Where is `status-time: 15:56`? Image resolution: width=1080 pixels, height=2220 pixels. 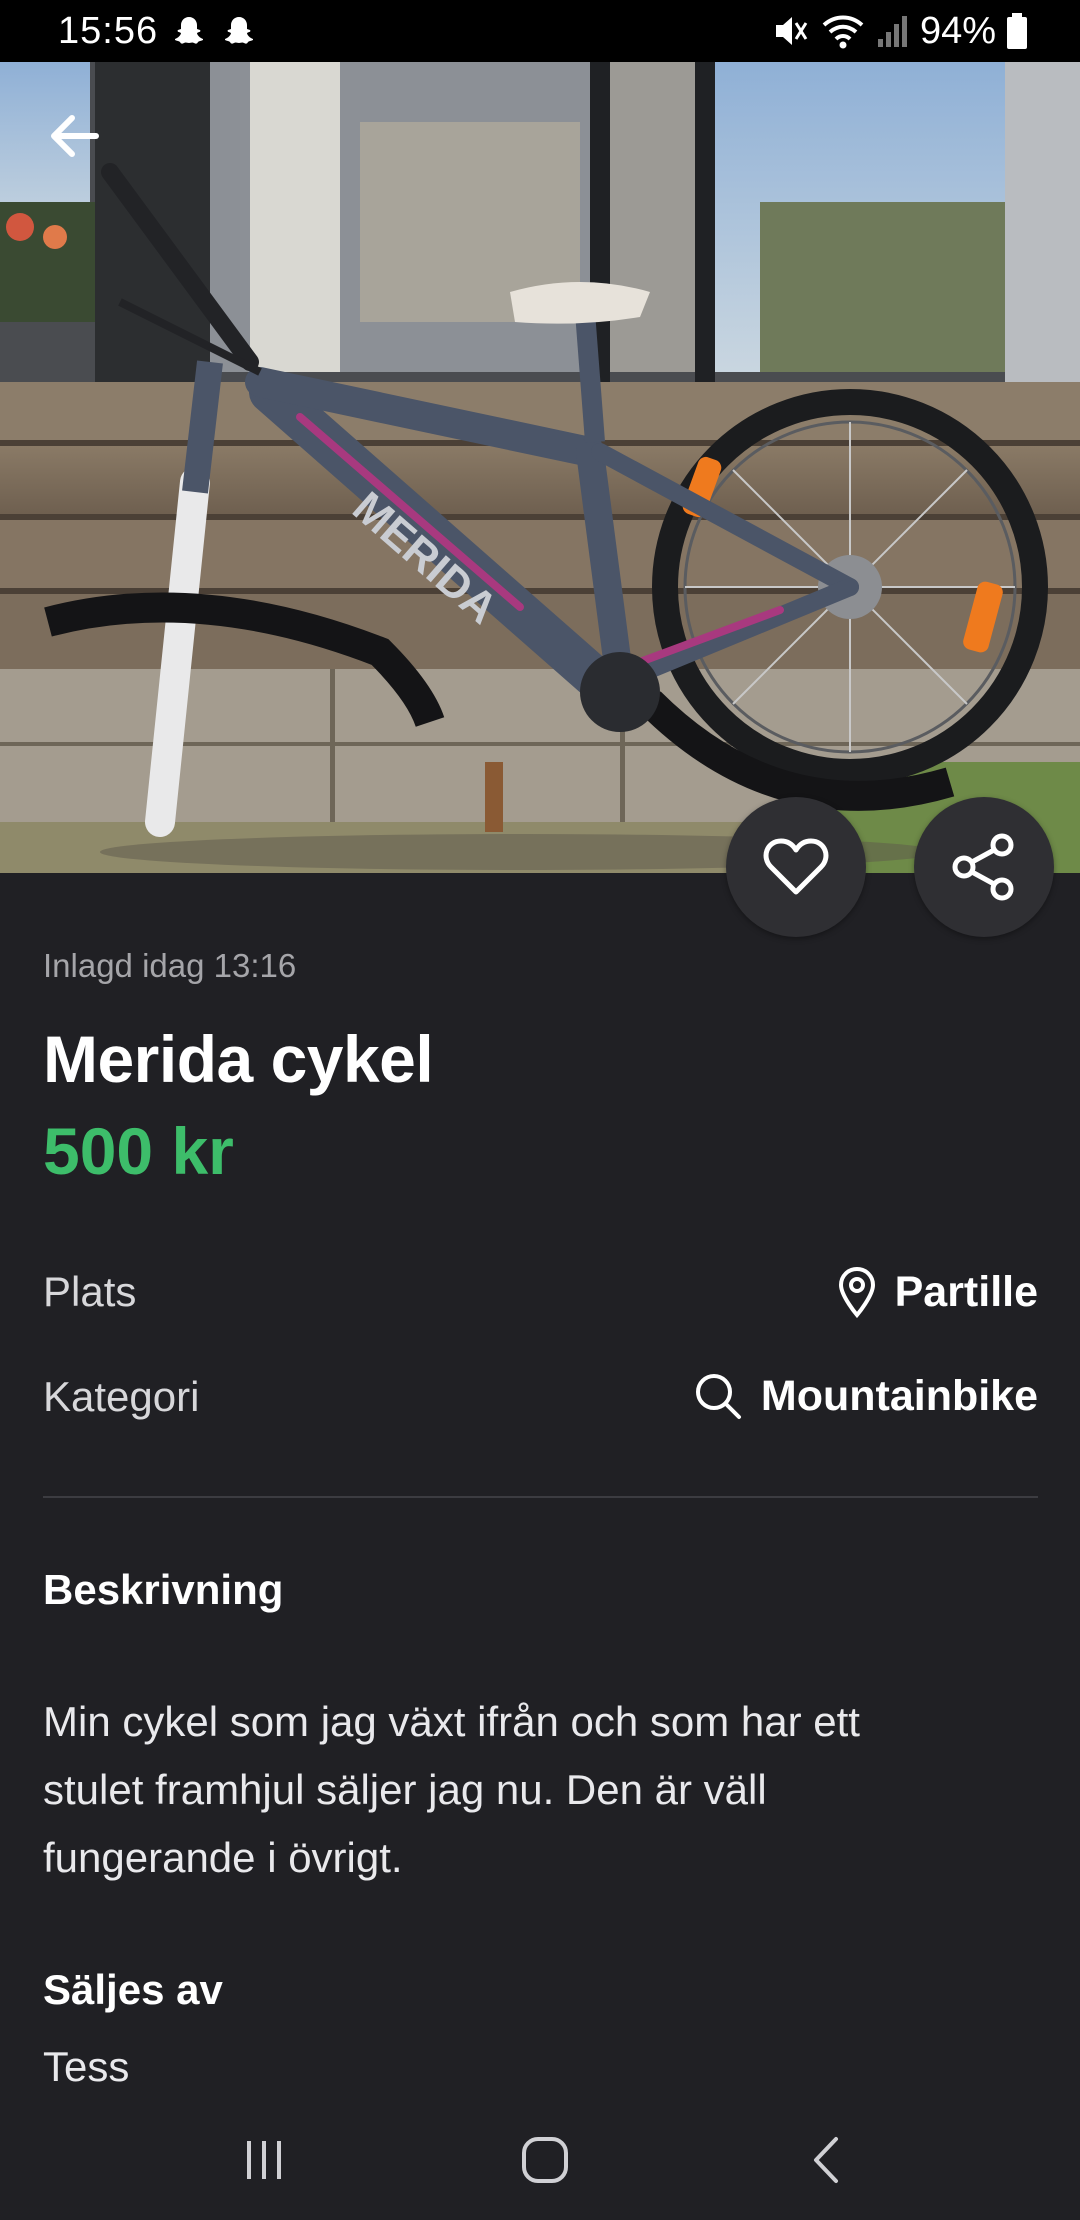 status-time: 15:56 is located at coordinates (108, 31).